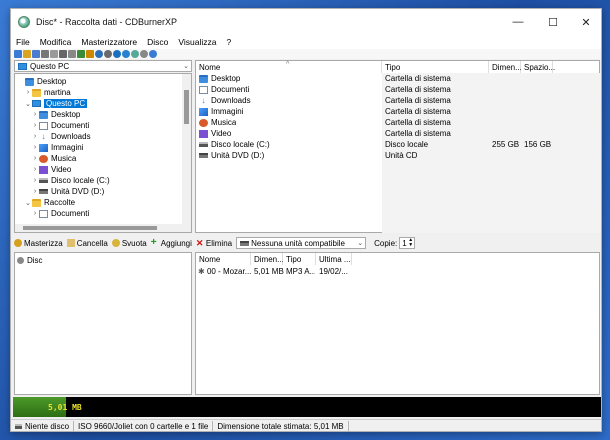  I want to click on settings-icon, so click(108, 54).